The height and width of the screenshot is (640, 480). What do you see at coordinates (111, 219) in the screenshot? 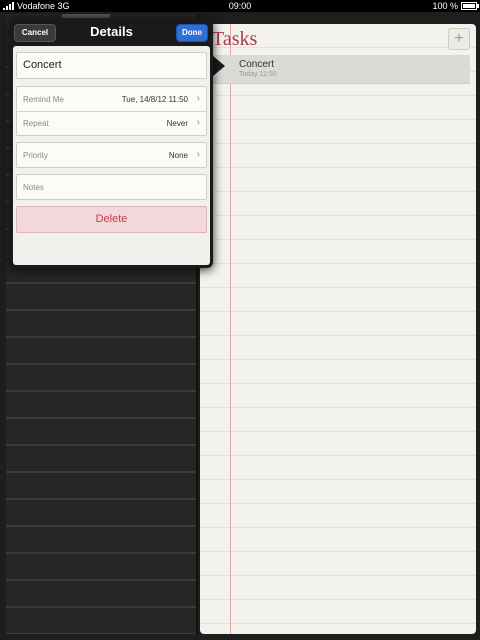
I see `delete-button: Delete` at bounding box center [111, 219].